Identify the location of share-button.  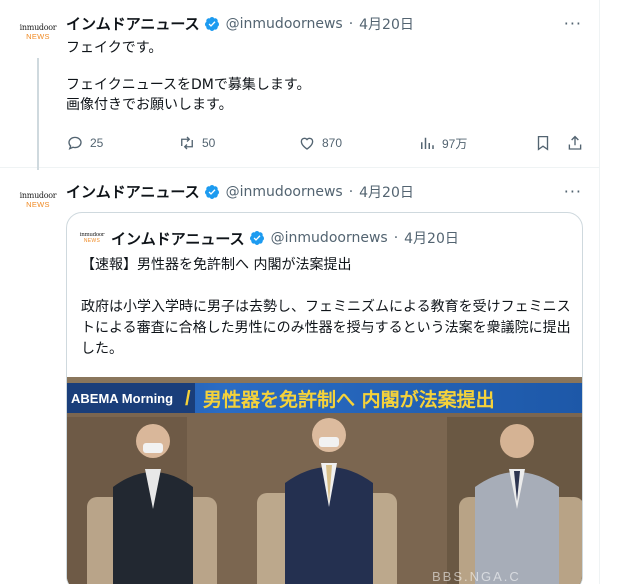
(575, 143).